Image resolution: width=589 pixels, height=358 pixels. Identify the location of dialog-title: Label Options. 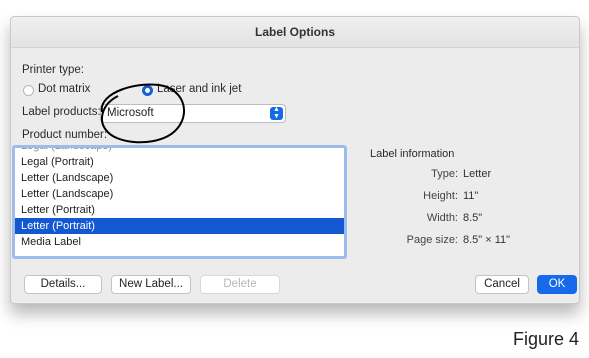
(294, 32).